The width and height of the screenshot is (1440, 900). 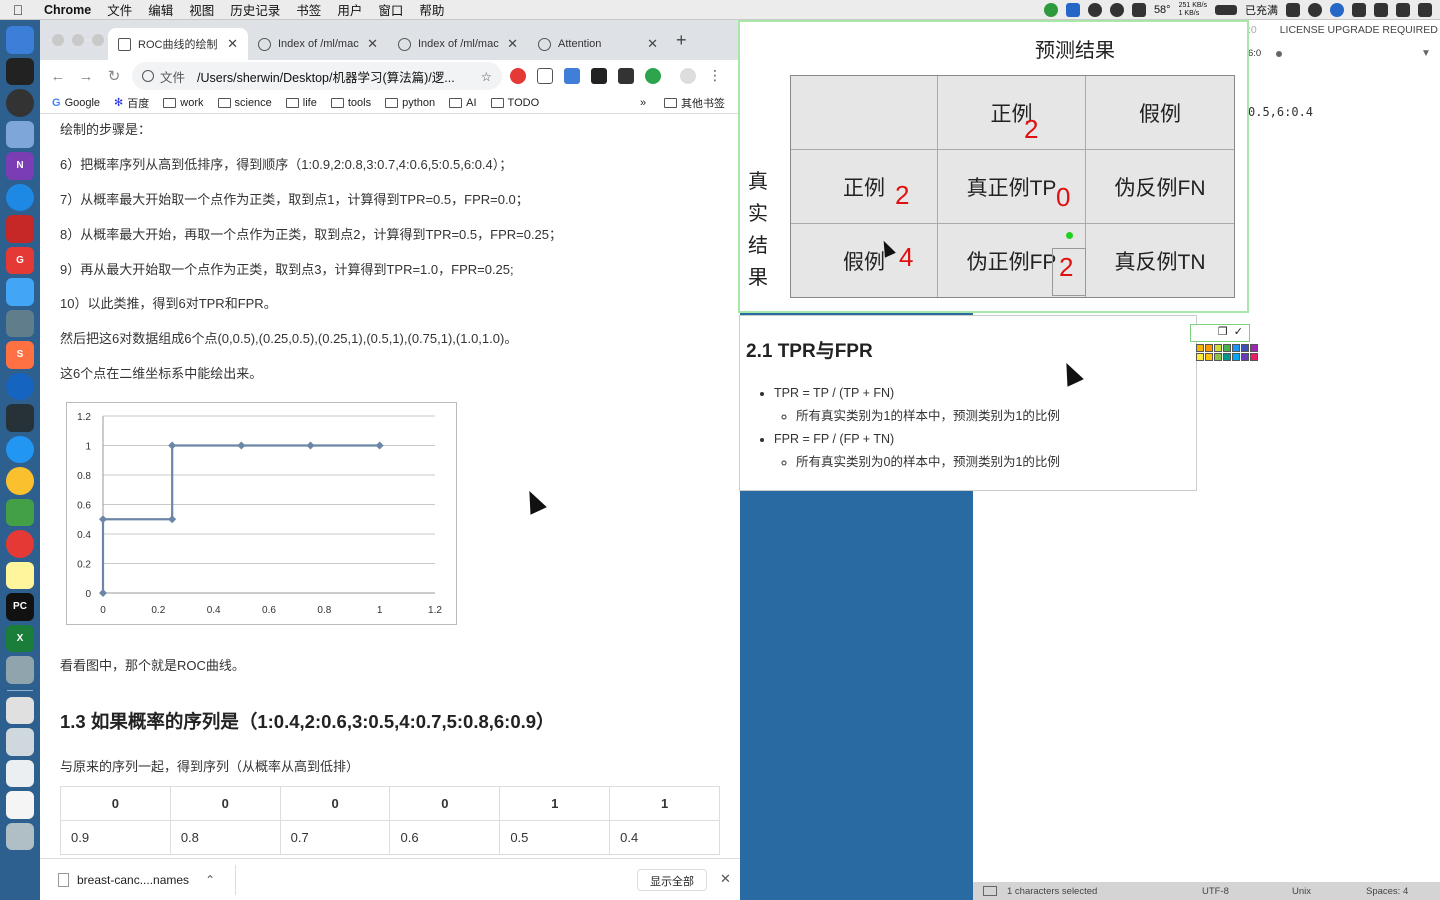 What do you see at coordinates (76, 103) in the screenshot?
I see `bookmark-google: G Google` at bounding box center [76, 103].